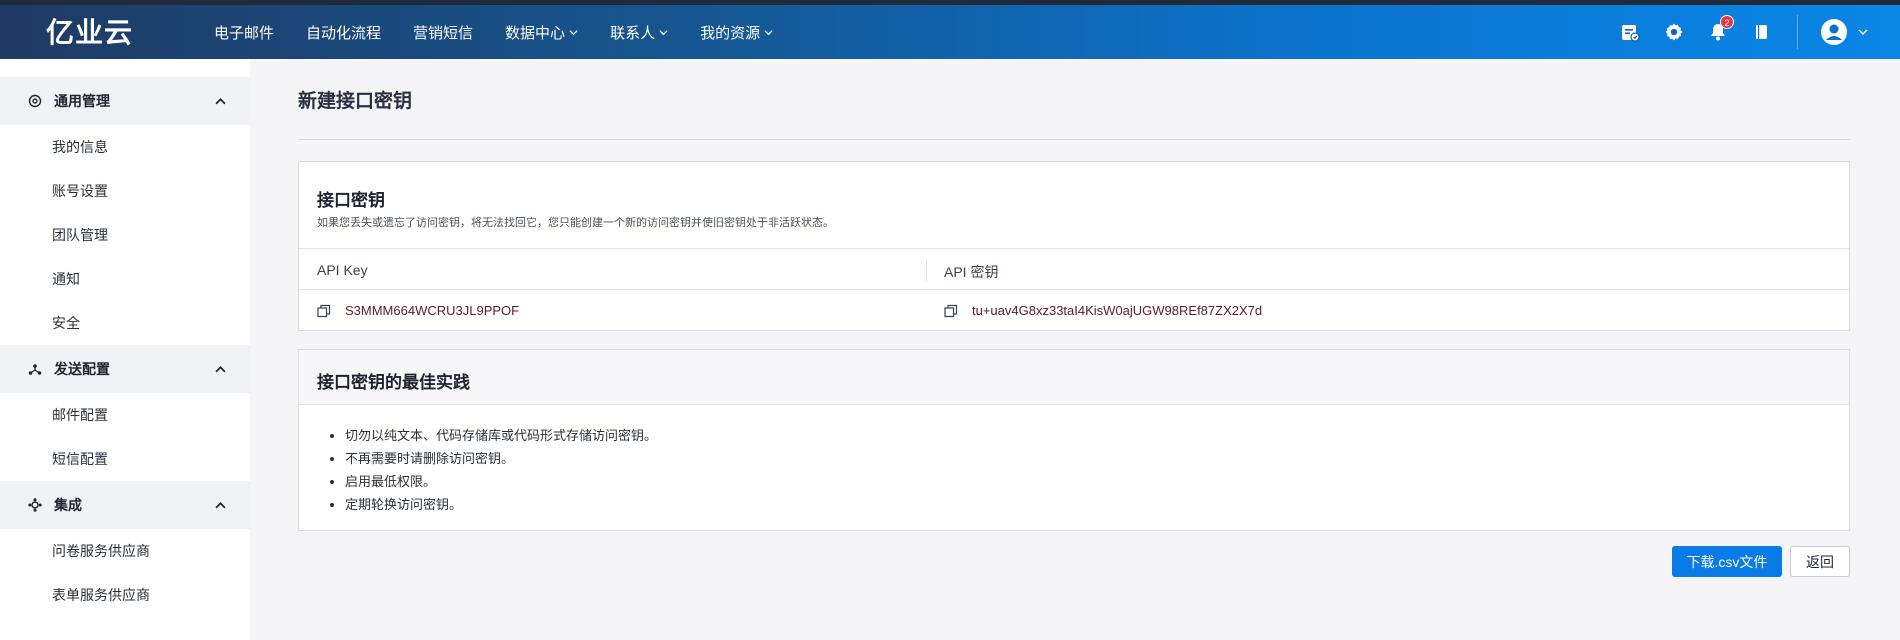 This screenshot has width=1900, height=640. What do you see at coordinates (80, 235) in the screenshot?
I see `sidebar-item-label: 团队管理` at bounding box center [80, 235].